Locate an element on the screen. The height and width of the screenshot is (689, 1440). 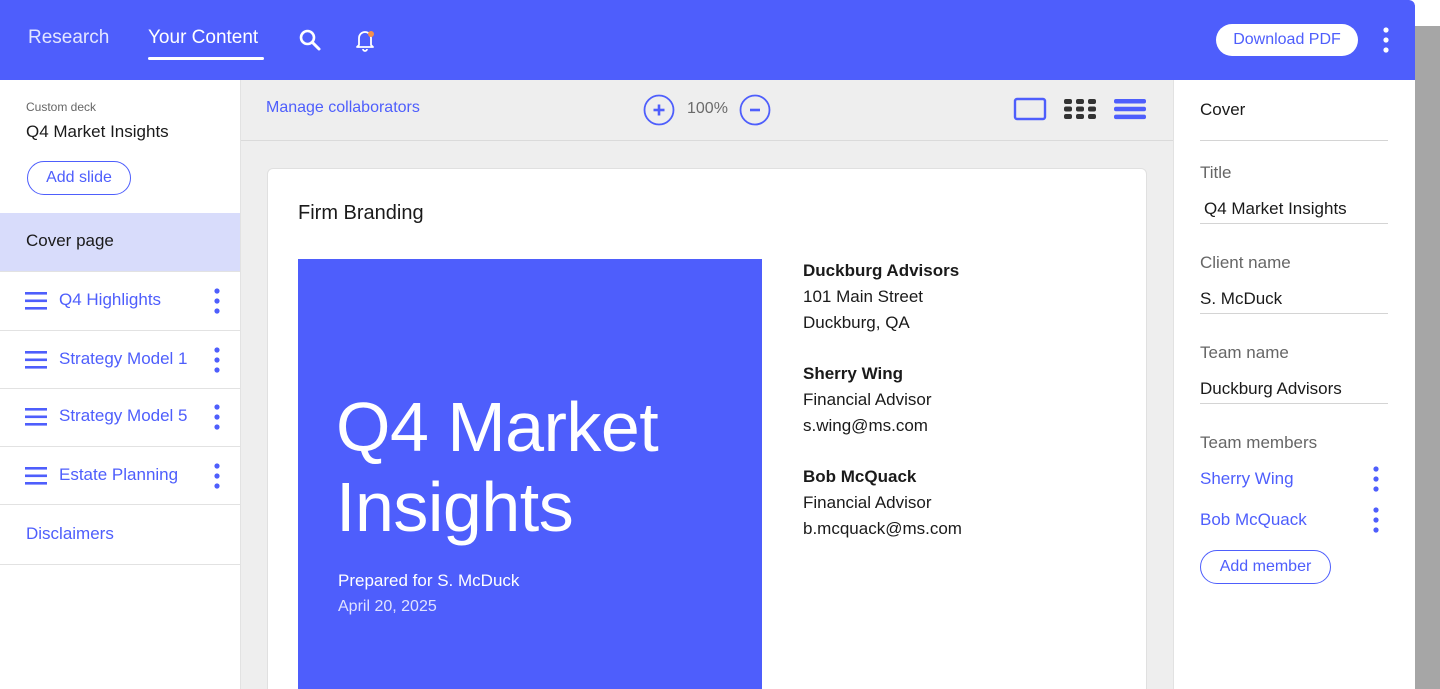
sidebar-item-cover-page: Cover page is located at coordinates (120, 242).